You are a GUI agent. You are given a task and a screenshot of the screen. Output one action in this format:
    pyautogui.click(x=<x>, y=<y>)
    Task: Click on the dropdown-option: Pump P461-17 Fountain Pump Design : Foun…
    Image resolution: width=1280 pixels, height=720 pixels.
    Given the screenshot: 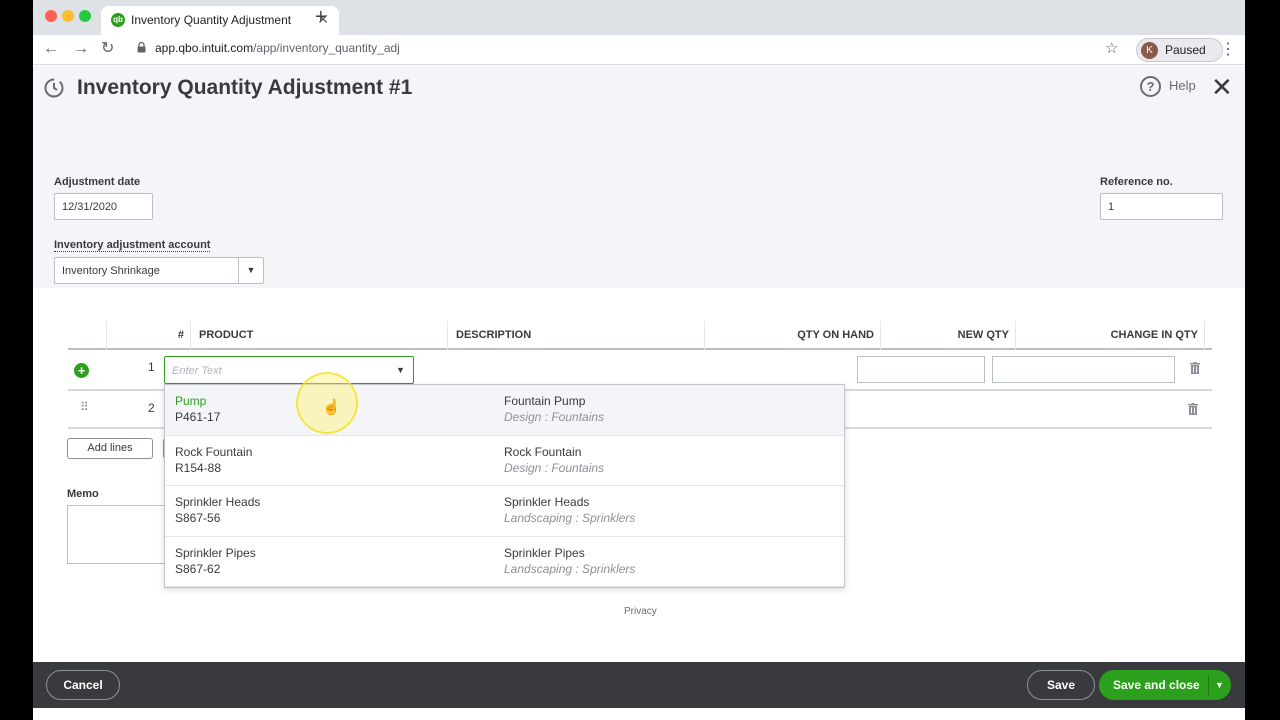 What is the action you would take?
    pyautogui.click(x=504, y=410)
    